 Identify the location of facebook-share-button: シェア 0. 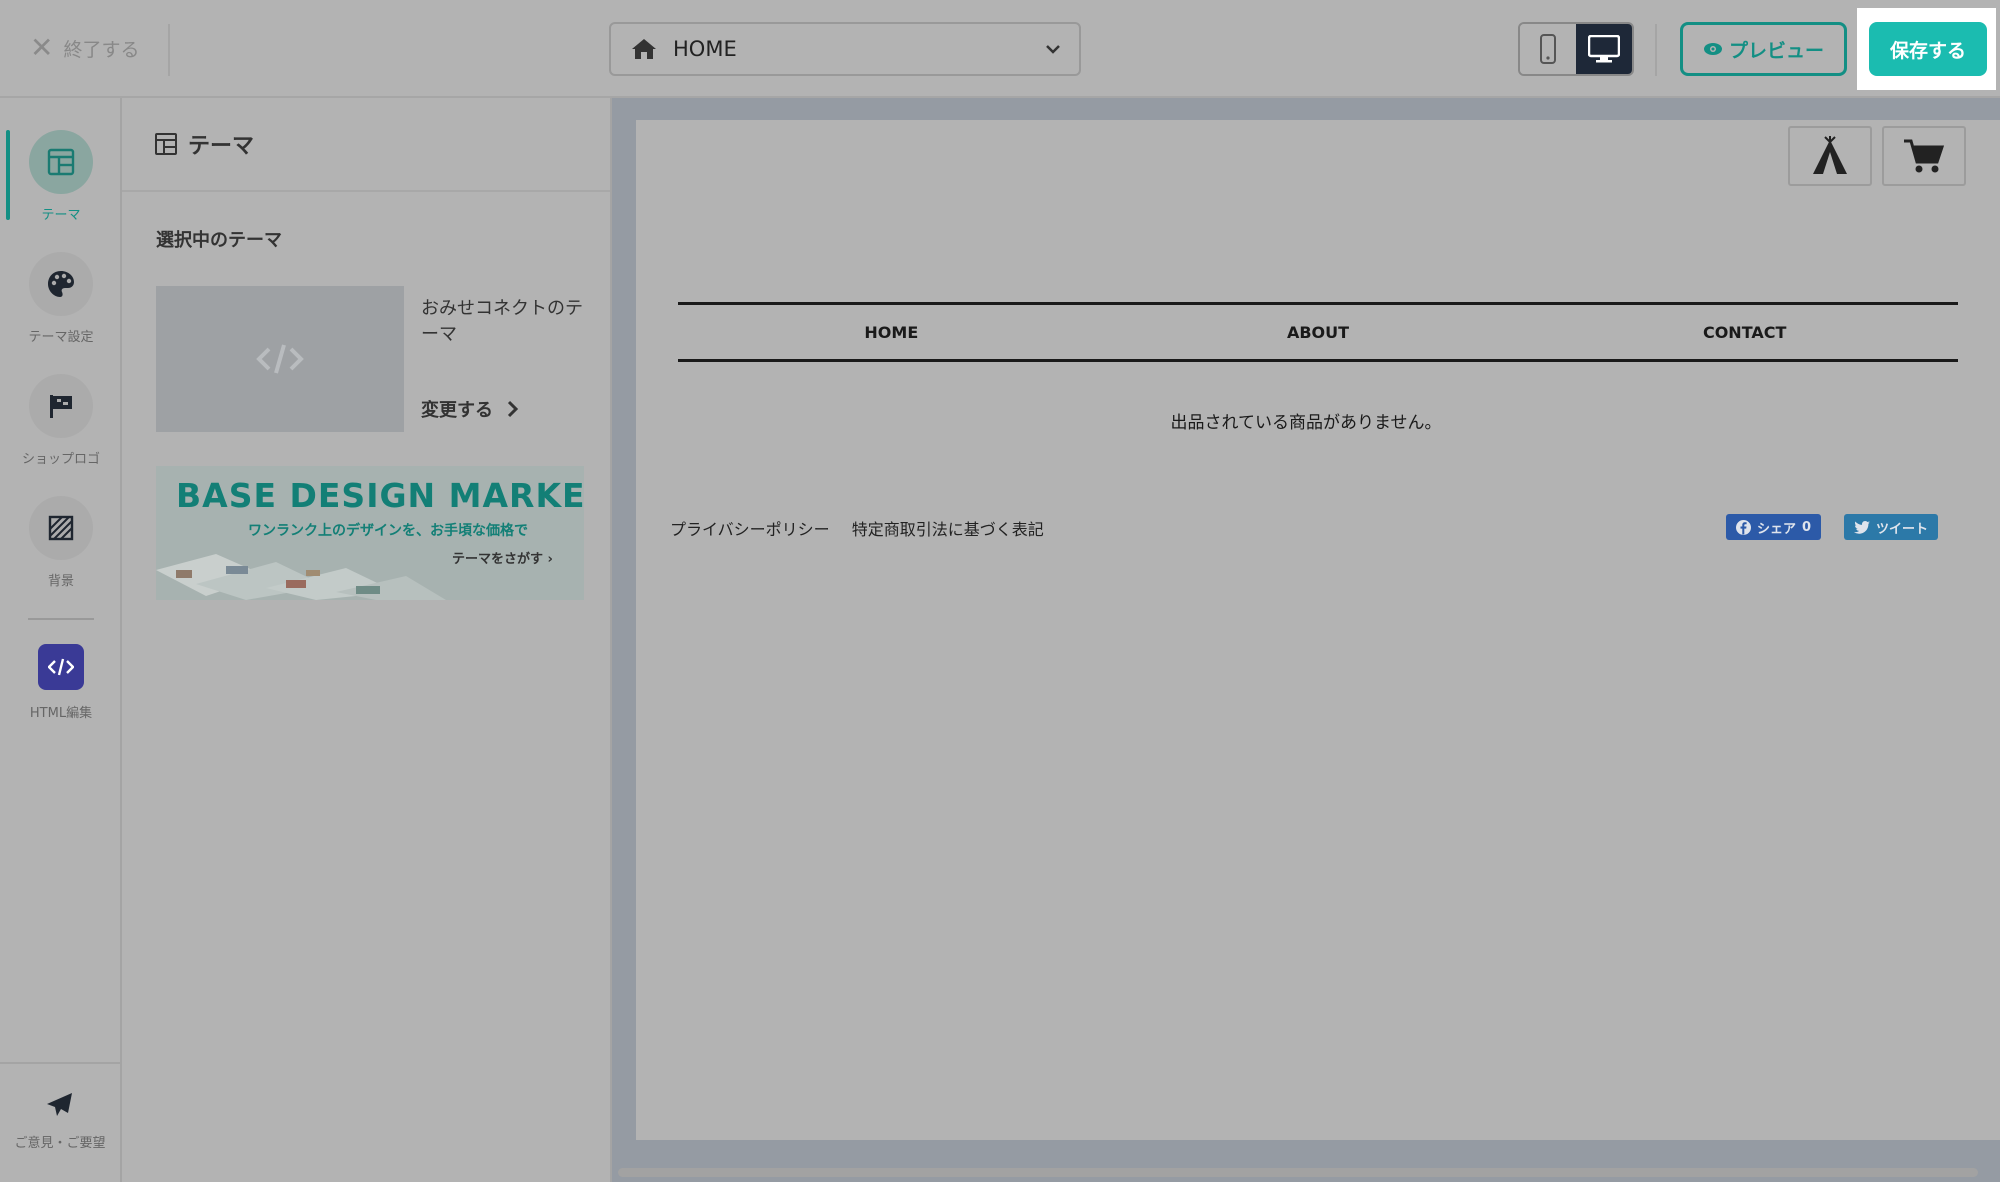
(1774, 527).